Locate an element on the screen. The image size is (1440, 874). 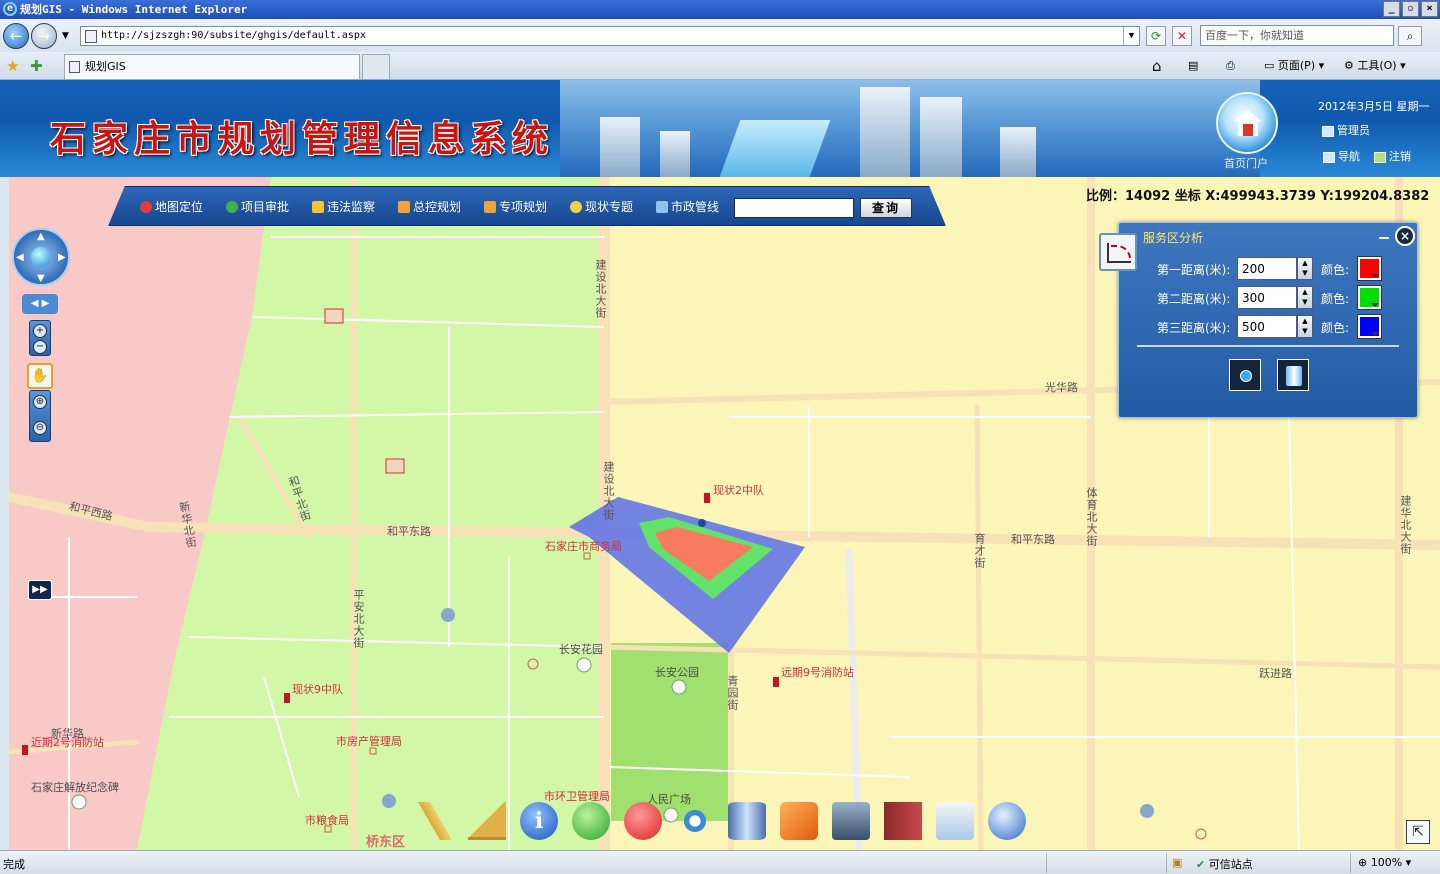
toolbar-item-master-plan: 总控规划 is located at coordinates (429, 206).